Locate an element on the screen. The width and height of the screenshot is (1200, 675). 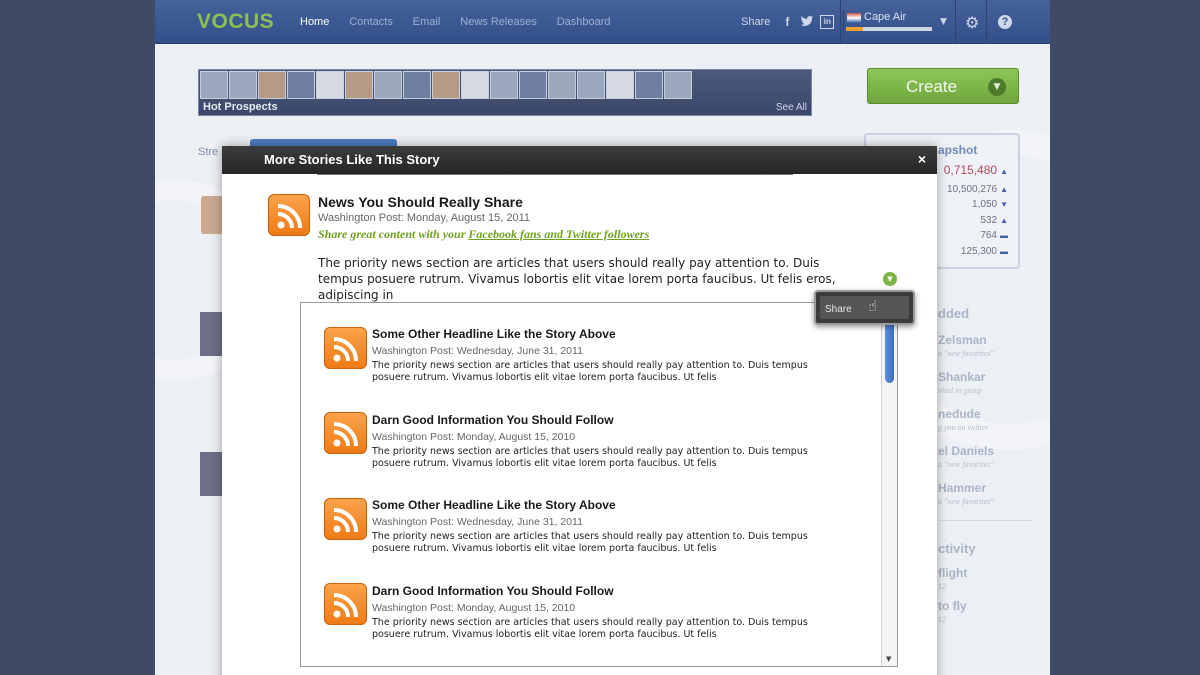
nav-news-releases: News Releases is located at coordinates (498, 22).